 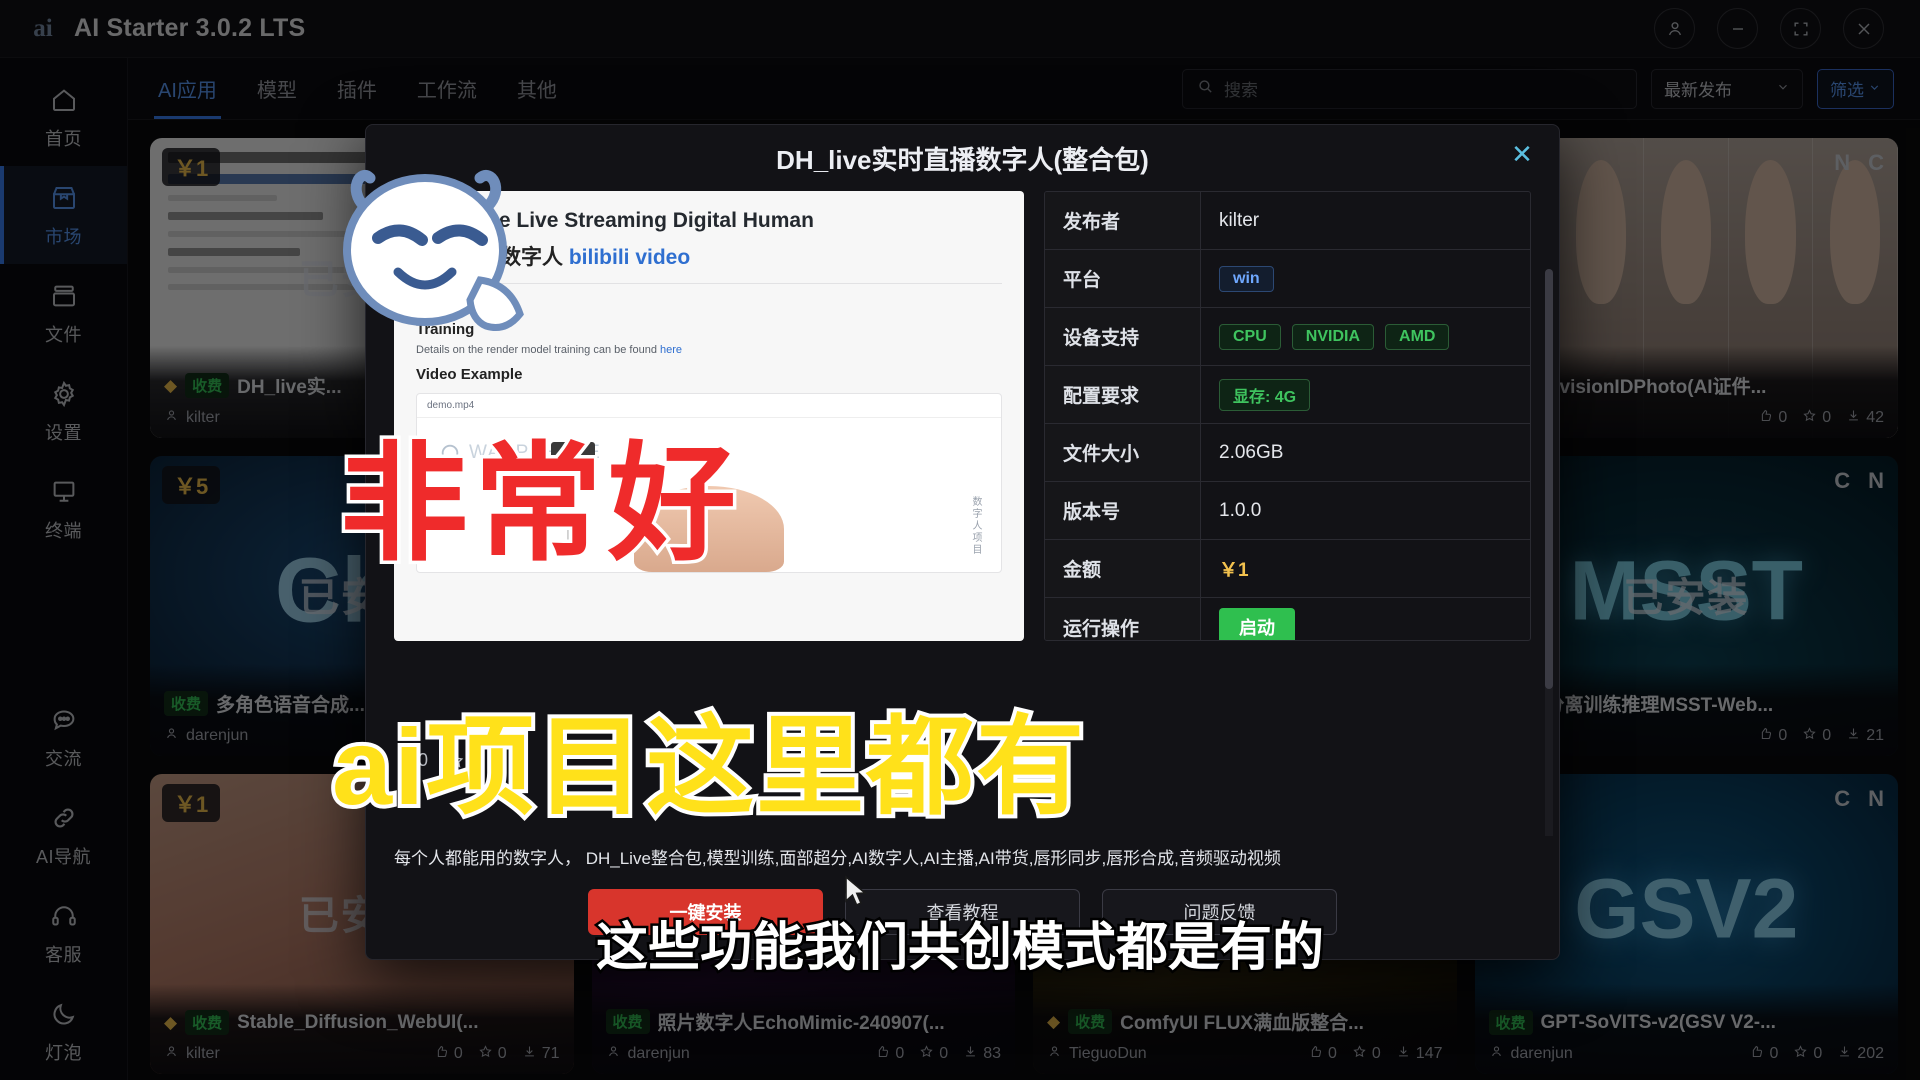 What do you see at coordinates (1123, 336) in the screenshot?
I see `spec-key: 设备支持` at bounding box center [1123, 336].